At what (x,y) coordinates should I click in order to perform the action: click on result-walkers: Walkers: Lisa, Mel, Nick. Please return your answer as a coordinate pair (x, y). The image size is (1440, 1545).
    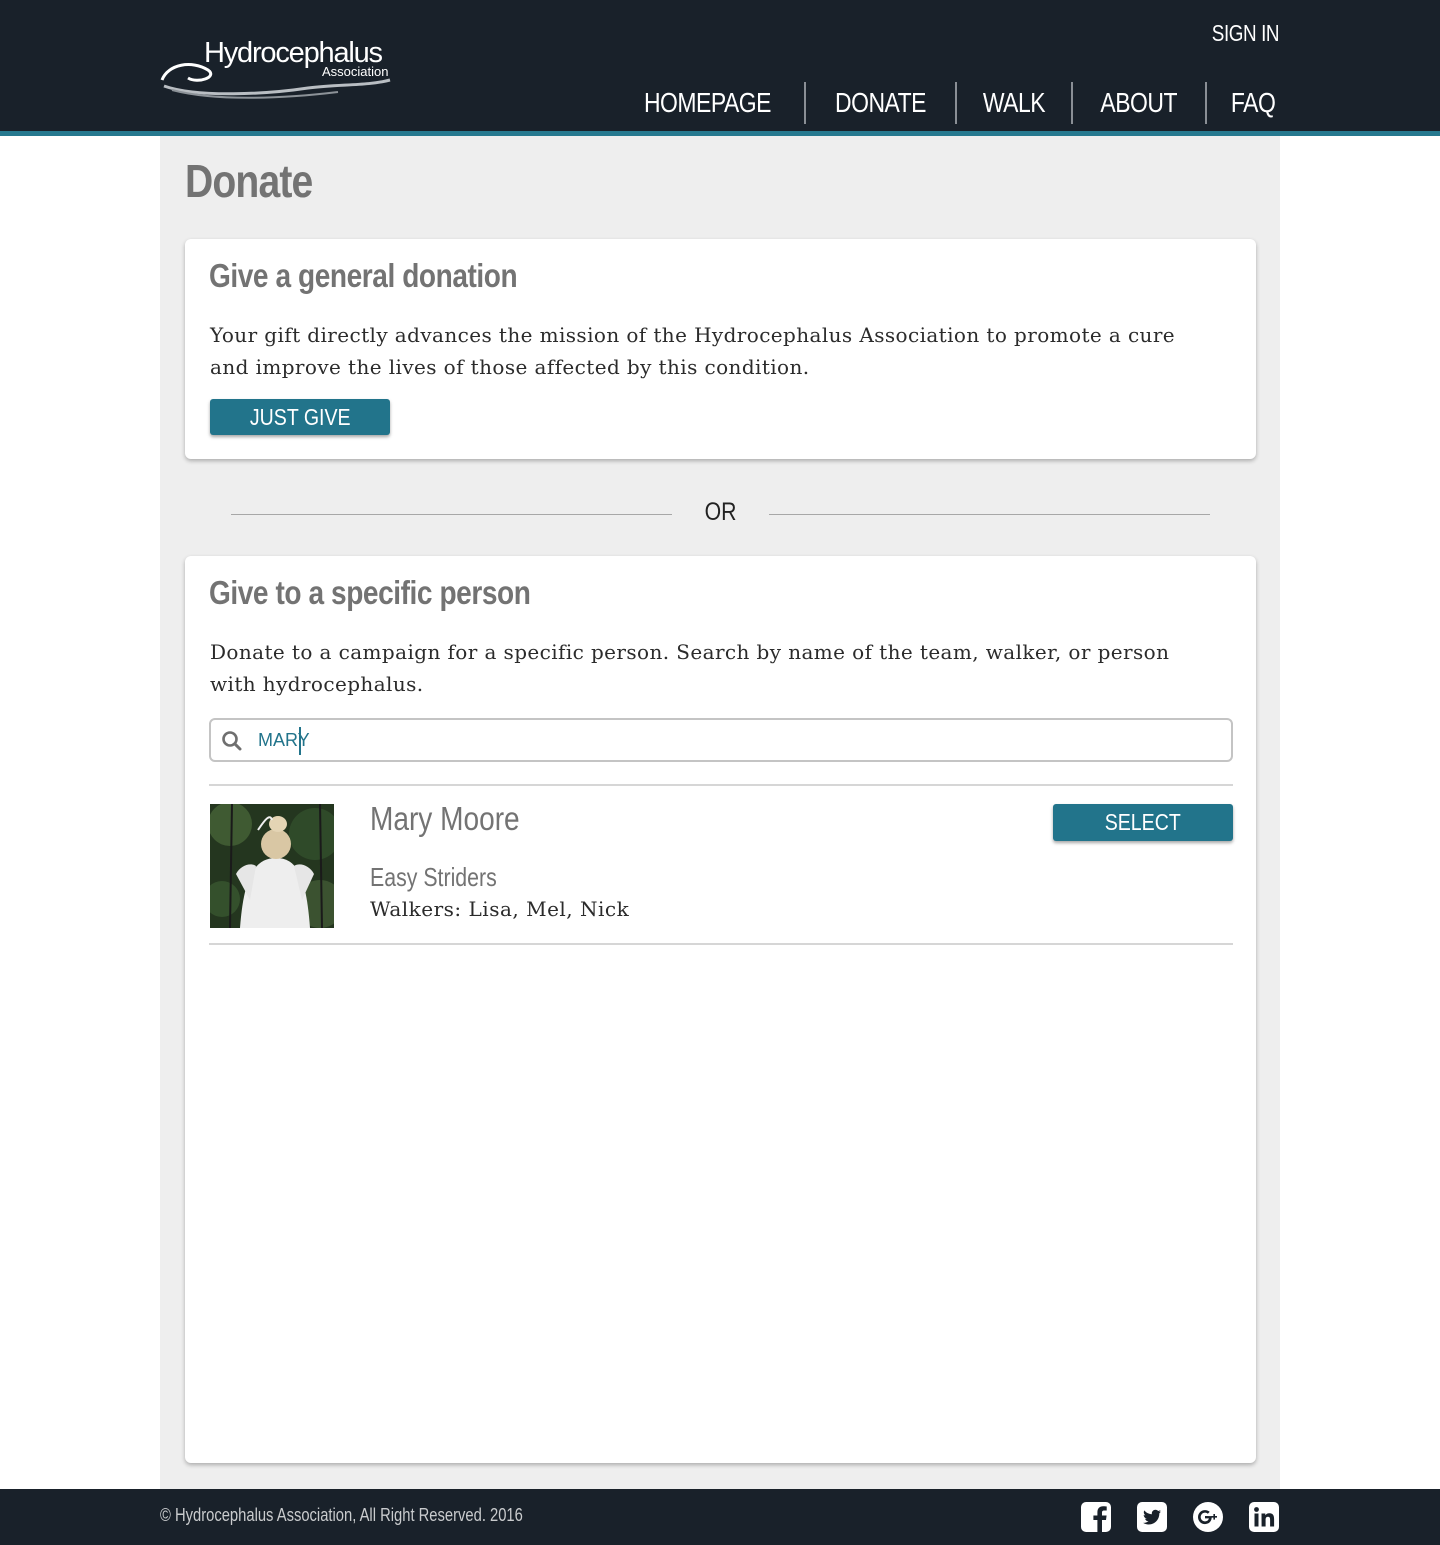
    Looking at the image, I should click on (500, 909).